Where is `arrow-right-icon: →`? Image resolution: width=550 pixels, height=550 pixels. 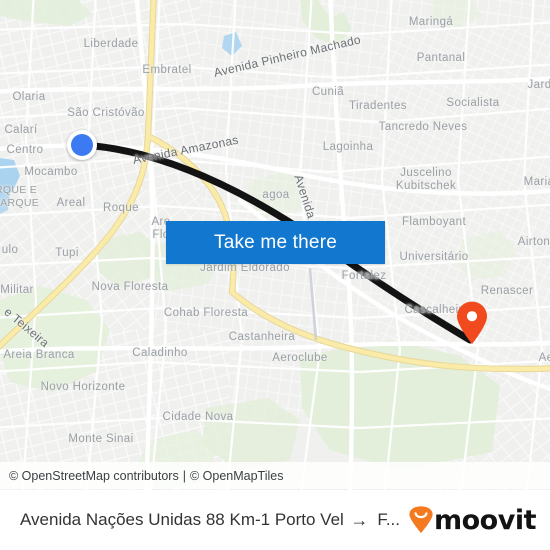
arrow-right-icon: → is located at coordinates (359, 519).